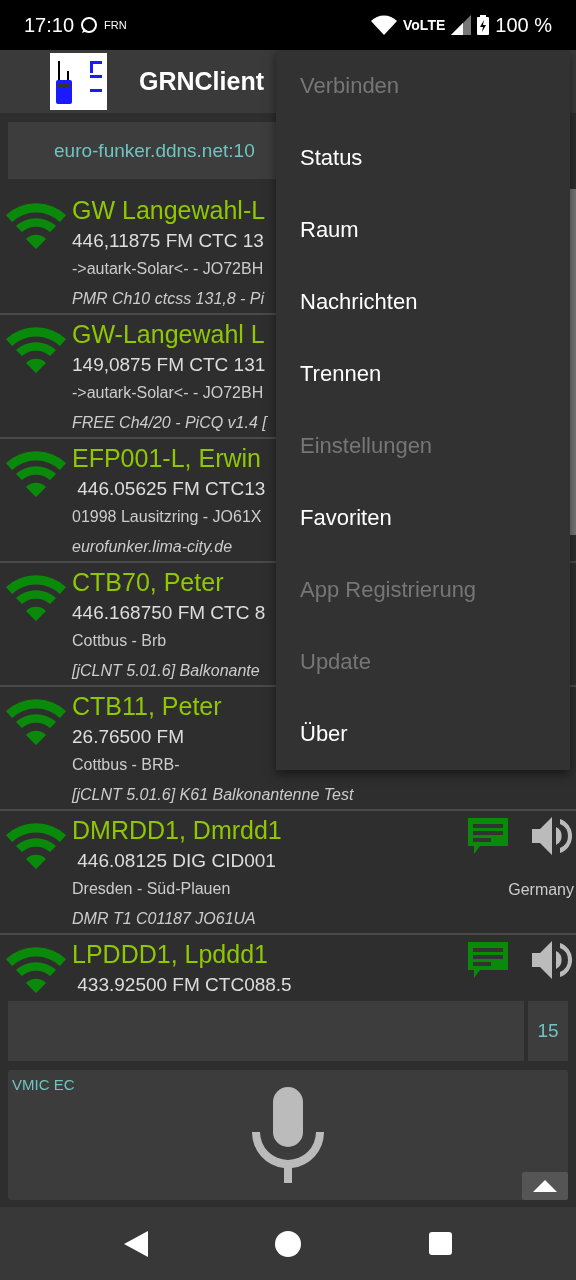 Image resolution: width=576 pixels, height=1280 pixels. What do you see at coordinates (170, 954) in the screenshot?
I see `station-name: LPDDD1, Lpddd1` at bounding box center [170, 954].